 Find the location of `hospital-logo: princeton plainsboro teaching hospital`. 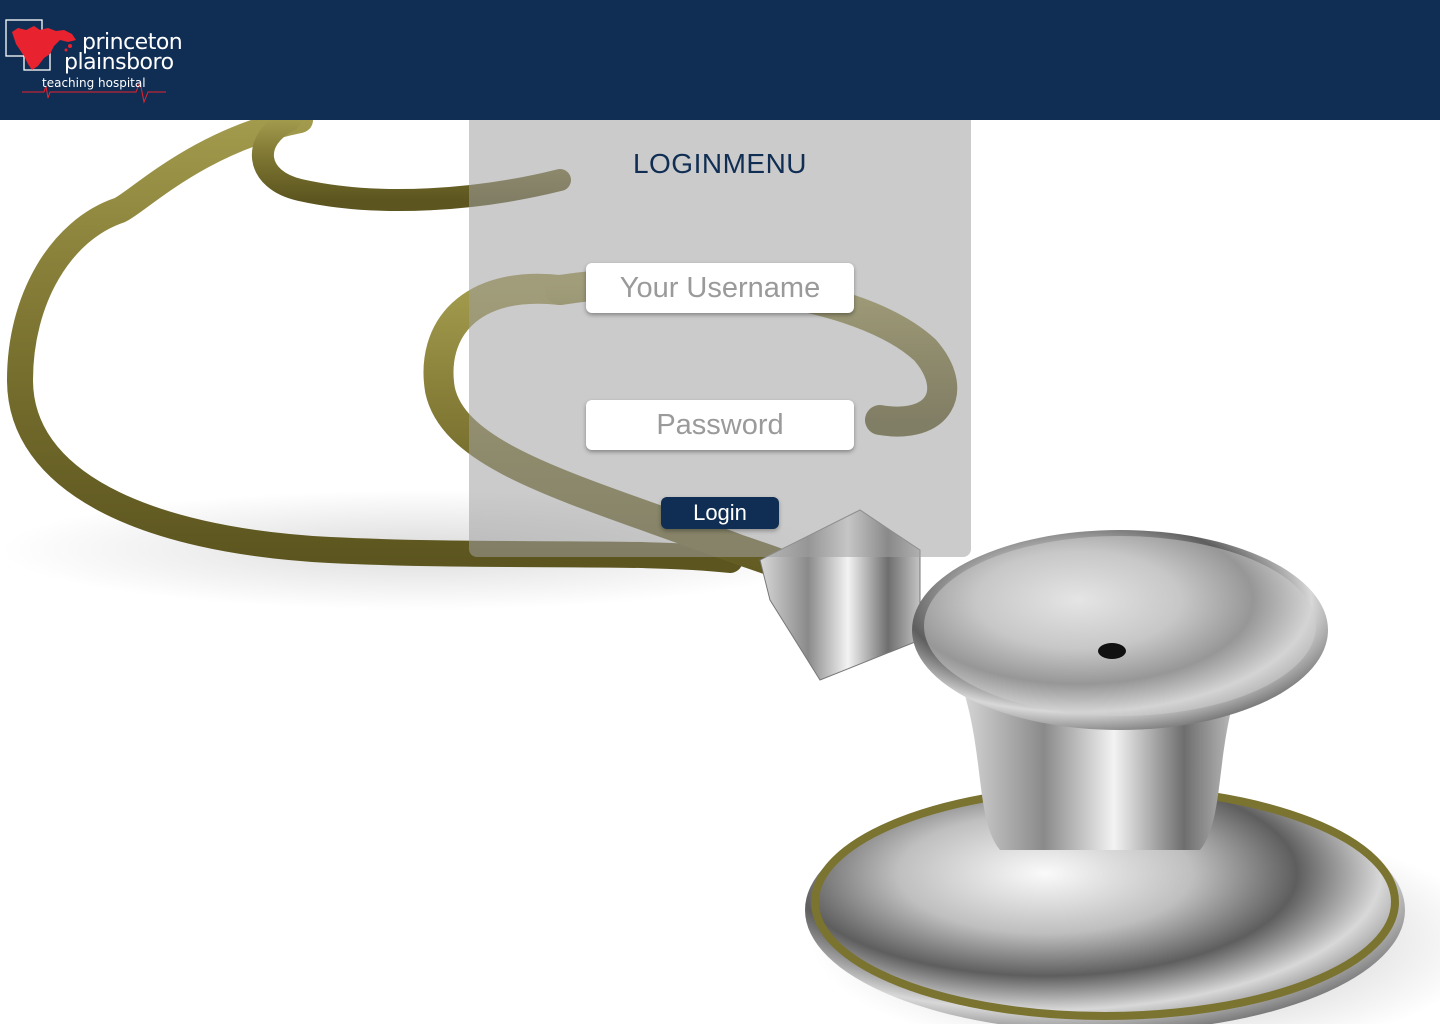

hospital-logo: princeton plainsboro teaching hospital is located at coordinates (104, 61).